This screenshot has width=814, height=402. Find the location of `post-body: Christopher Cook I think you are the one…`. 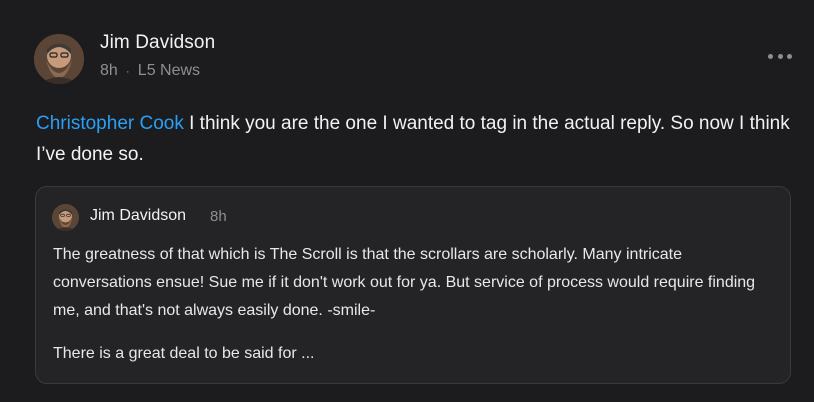

post-body: Christopher Cook I think you are the one… is located at coordinates (416, 139).